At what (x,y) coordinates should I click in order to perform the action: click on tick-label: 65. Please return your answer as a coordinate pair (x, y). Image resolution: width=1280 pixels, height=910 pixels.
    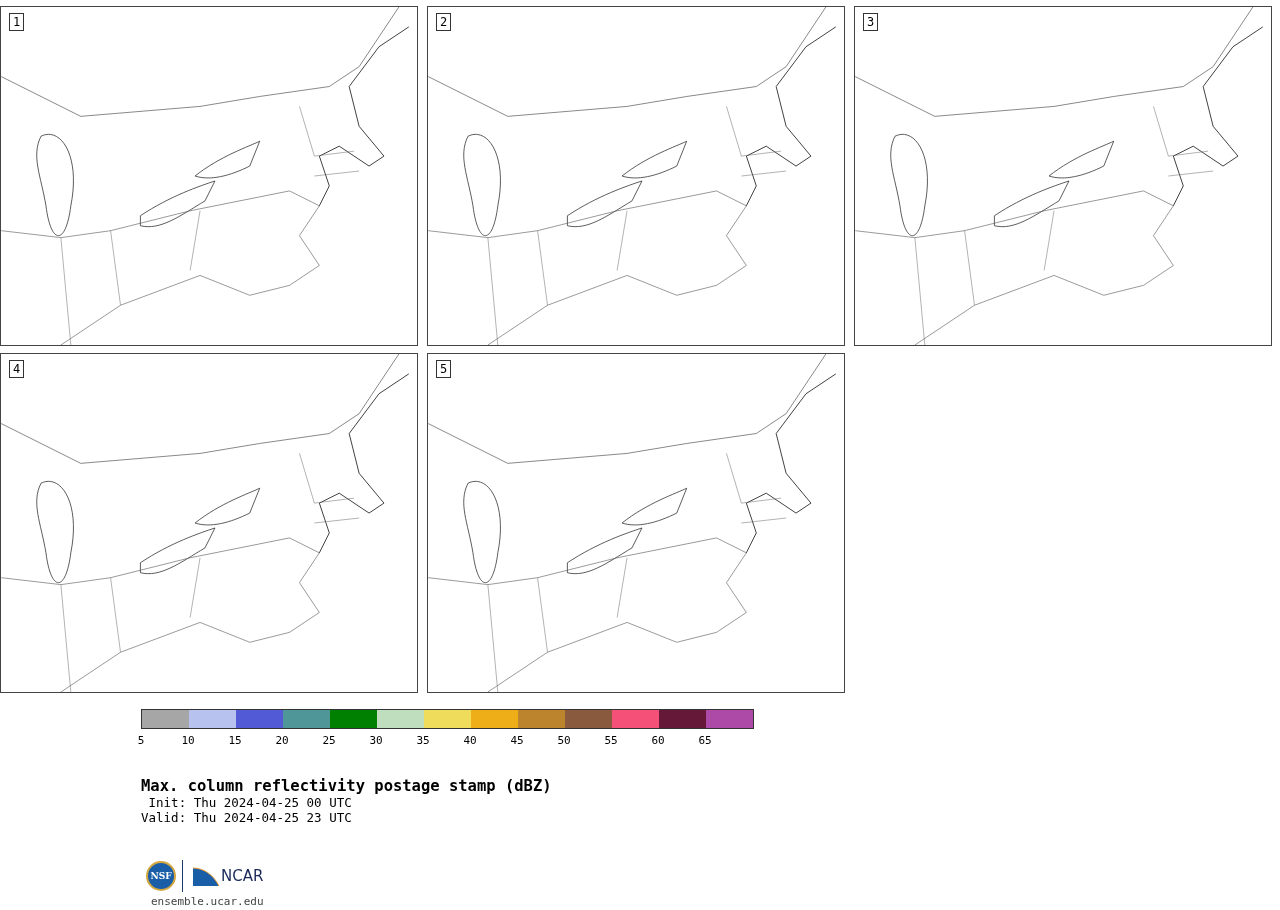
    Looking at the image, I should click on (705, 740).